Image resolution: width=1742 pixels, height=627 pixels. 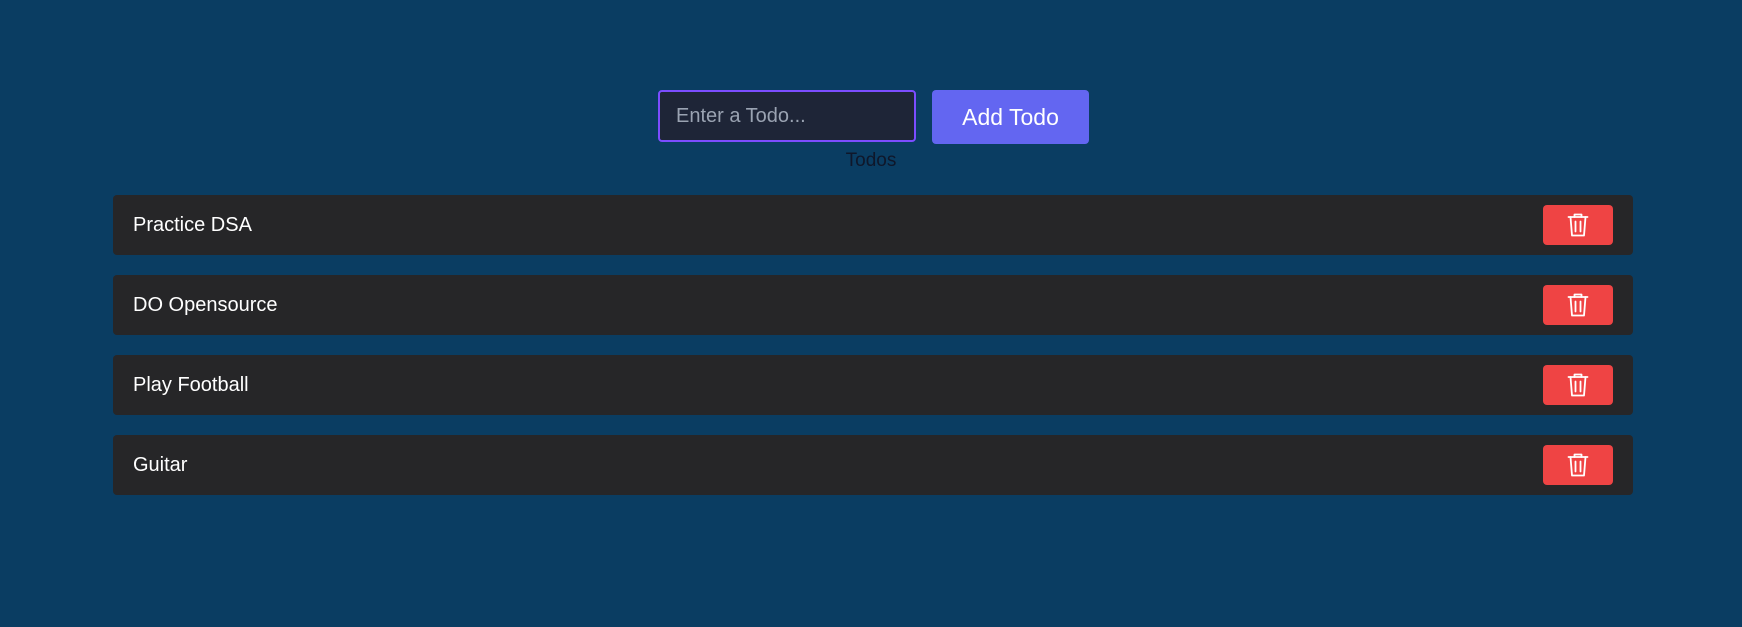 What do you see at coordinates (205, 304) in the screenshot?
I see `todo-text: DO Opensource` at bounding box center [205, 304].